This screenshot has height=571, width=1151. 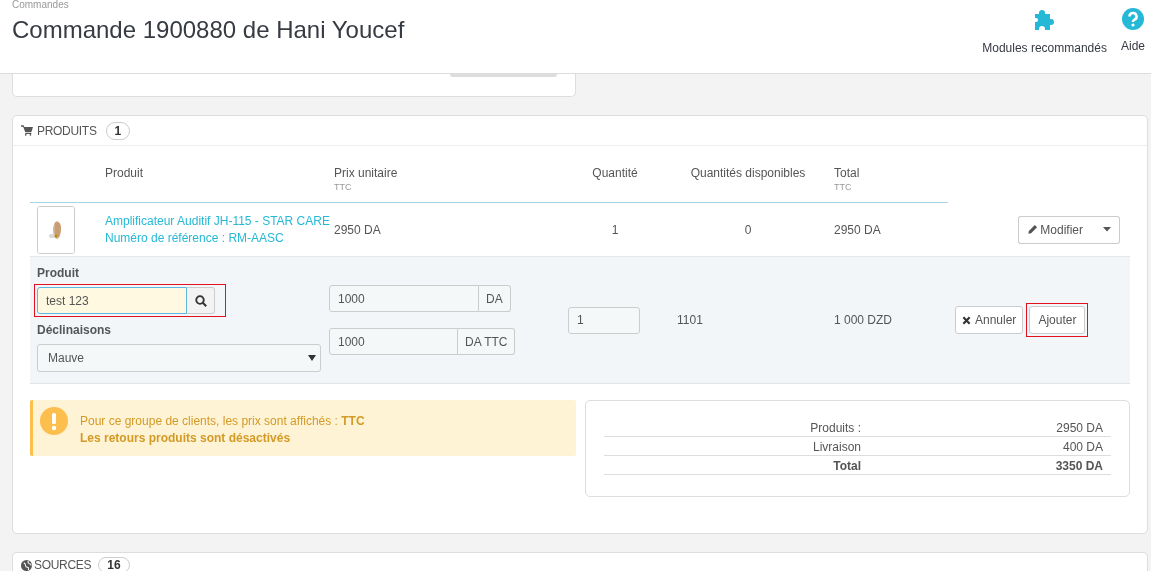 What do you see at coordinates (615, 229) in the screenshot?
I see `table-cell: 1` at bounding box center [615, 229].